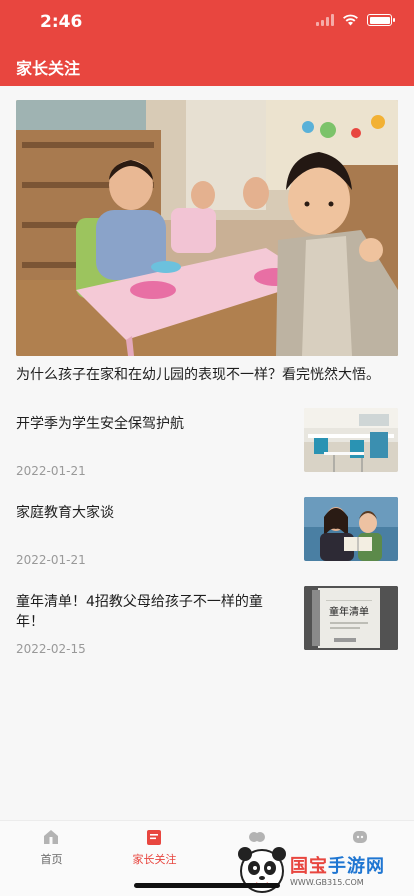 Image resolution: width=414 pixels, height=896 pixels. Describe the element at coordinates (51, 851) in the screenshot. I see `tab-home: 首页` at that location.